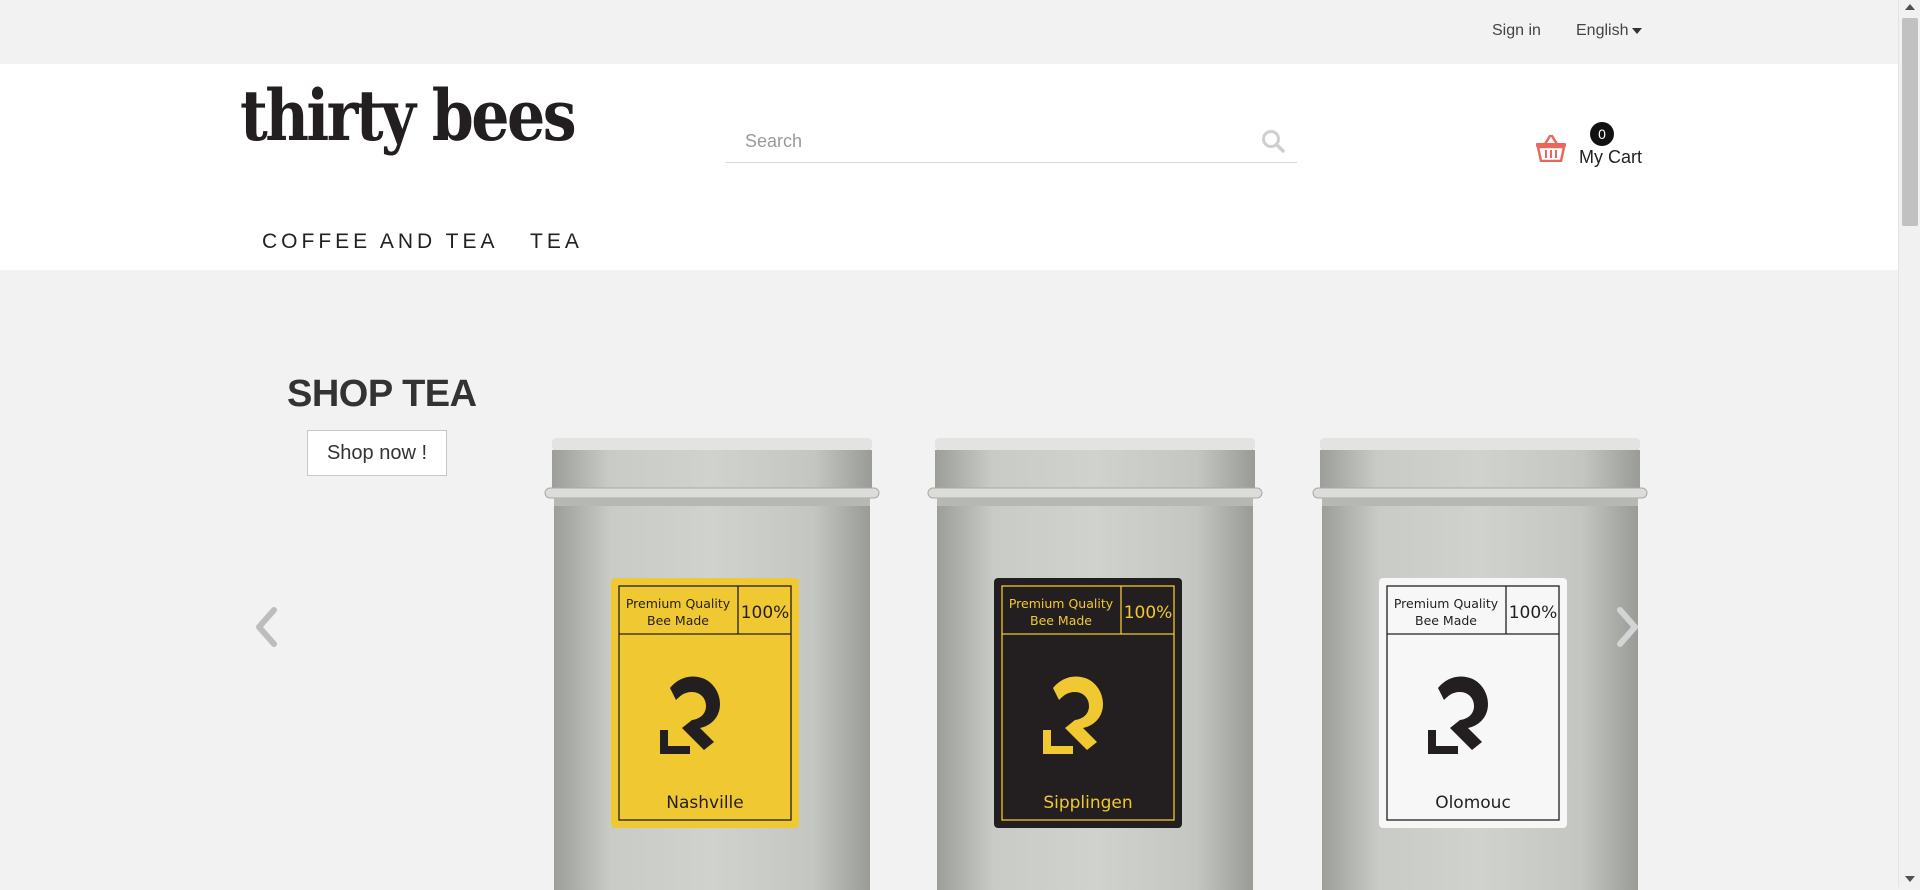 The width and height of the screenshot is (1920, 890). I want to click on cart-count-badge: 0, so click(1602, 134).